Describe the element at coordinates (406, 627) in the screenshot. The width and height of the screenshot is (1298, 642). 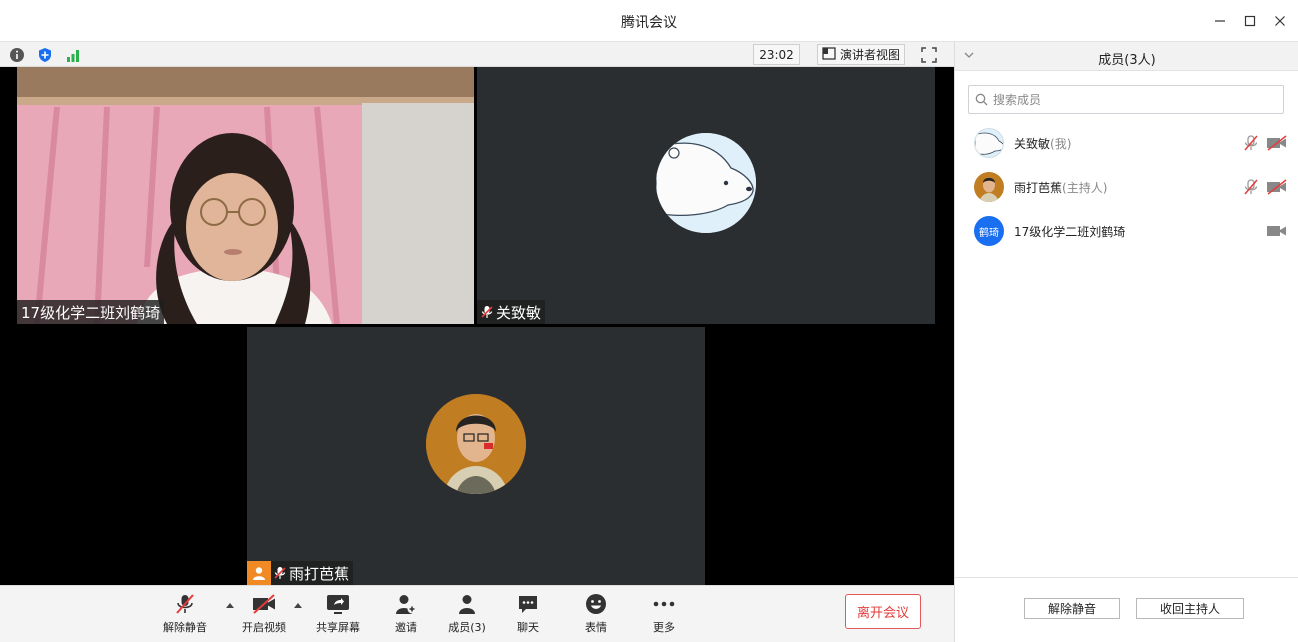
I see `invite-label: 邀请` at that location.